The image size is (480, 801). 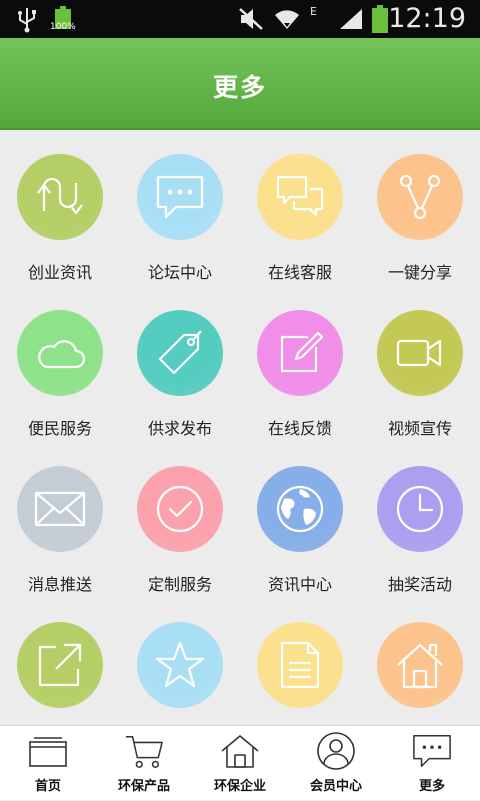 I want to click on signal-icon, so click(x=351, y=19).